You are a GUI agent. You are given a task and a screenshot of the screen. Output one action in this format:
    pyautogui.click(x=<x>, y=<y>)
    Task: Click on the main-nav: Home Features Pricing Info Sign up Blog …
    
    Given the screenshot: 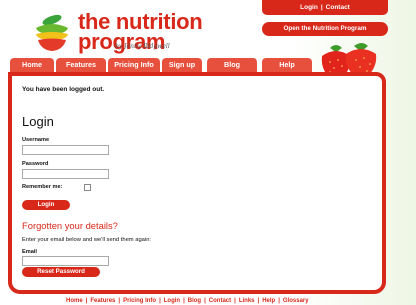 What is the action you would take?
    pyautogui.click(x=162, y=65)
    